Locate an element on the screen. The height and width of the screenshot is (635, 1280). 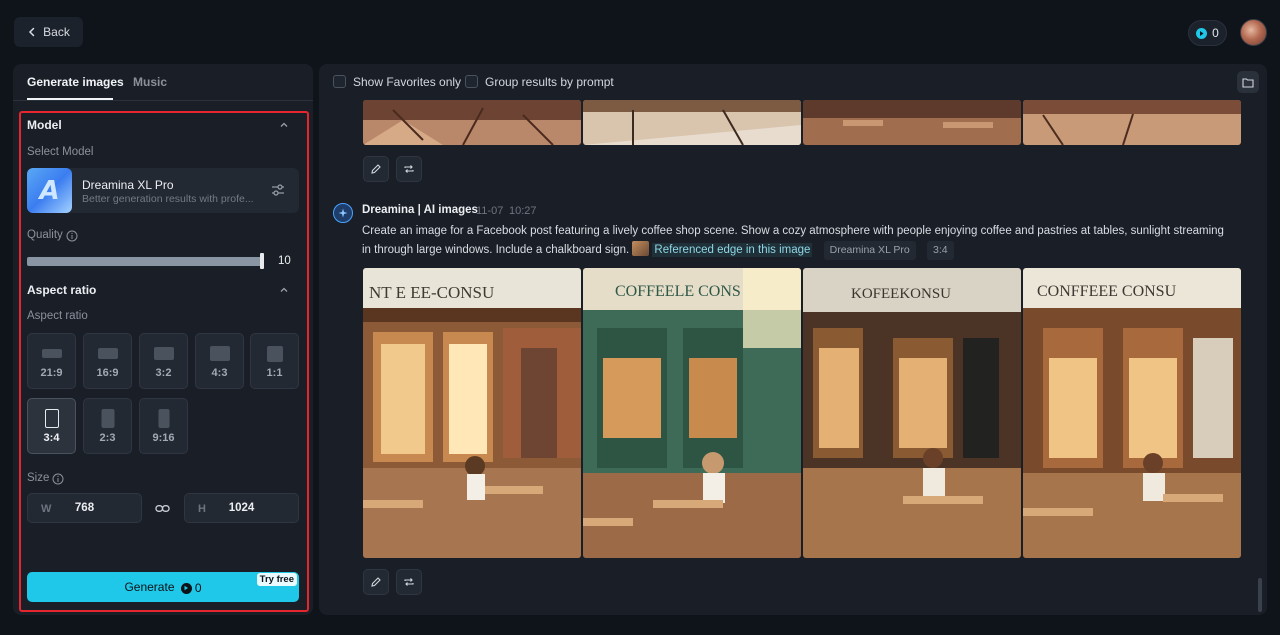
height-value: 1024 is located at coordinates (241, 508).